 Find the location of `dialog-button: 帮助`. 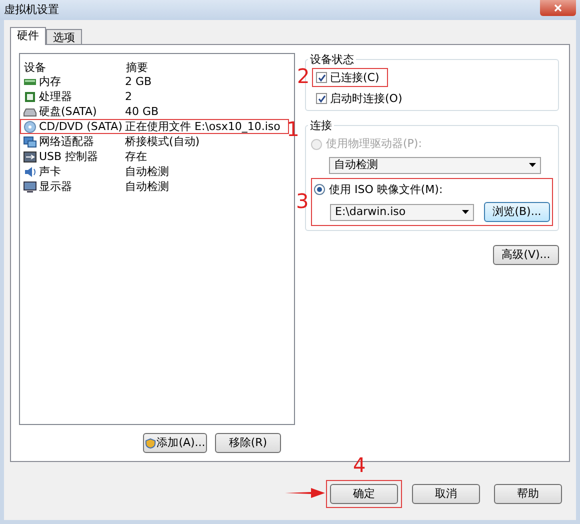

dialog-button: 帮助 is located at coordinates (528, 494).